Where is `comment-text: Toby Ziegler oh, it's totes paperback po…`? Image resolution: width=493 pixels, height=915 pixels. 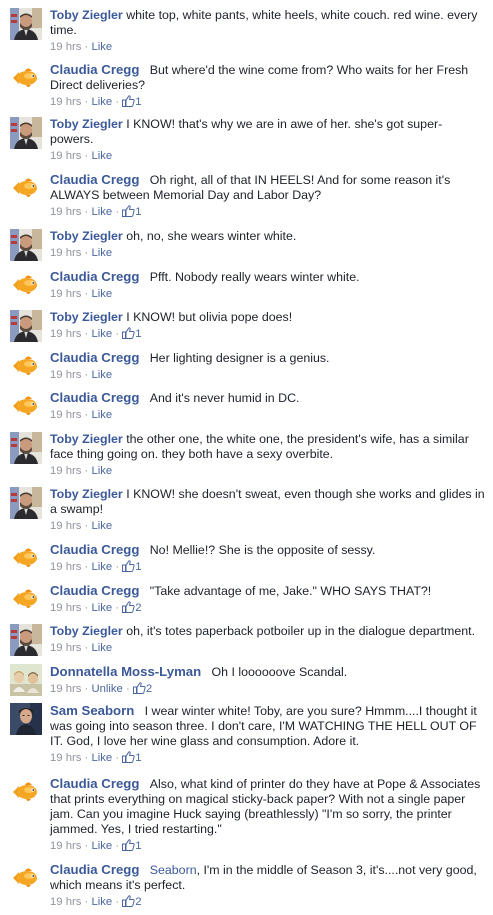
comment-text: Toby Ziegler oh, it's totes paperback po… is located at coordinates (267, 631).